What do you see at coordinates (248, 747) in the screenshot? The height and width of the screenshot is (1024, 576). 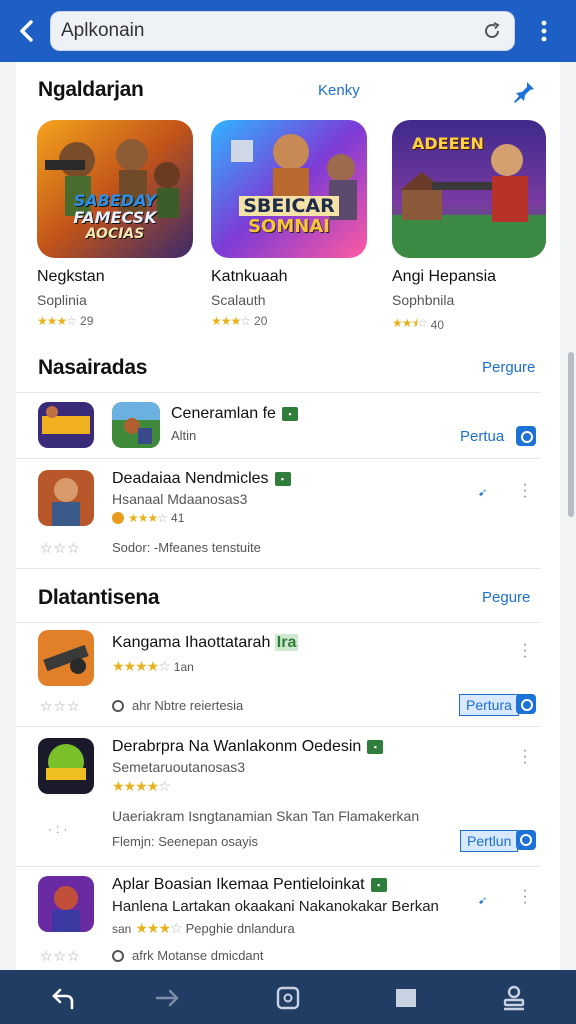 I see `item-title: Derabrpra Na Wanlakonm Oedesin ▪` at bounding box center [248, 747].